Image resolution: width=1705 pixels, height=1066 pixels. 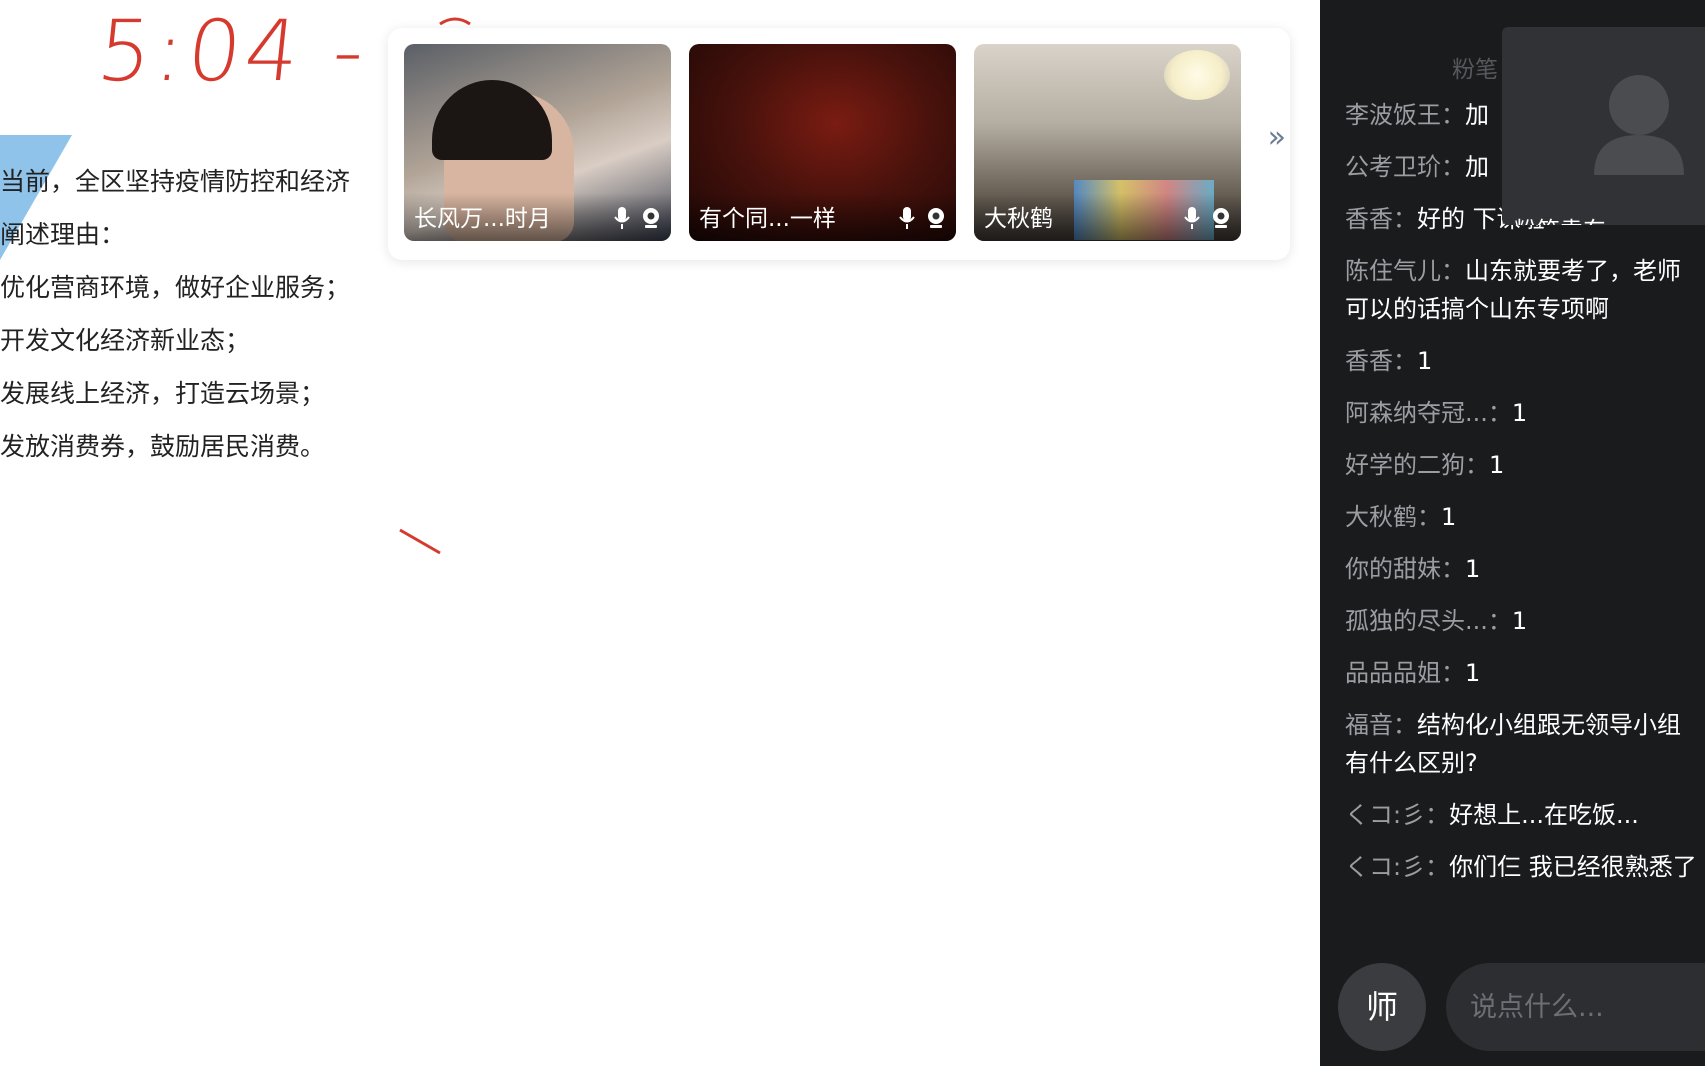 I want to click on chat-text: 你们仨 我已经很熟悉了, so click(x=1573, y=867).